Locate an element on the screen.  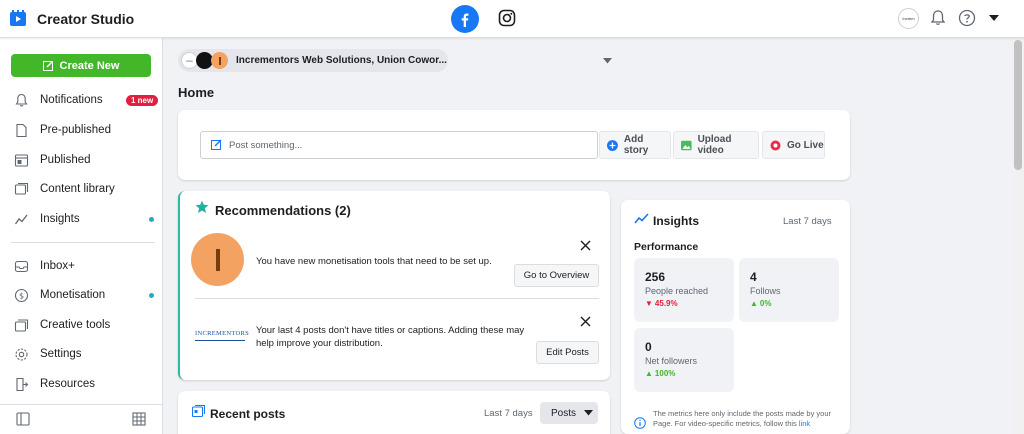
sidebar-item-inbox: Inbox+ is located at coordinates (81, 266).